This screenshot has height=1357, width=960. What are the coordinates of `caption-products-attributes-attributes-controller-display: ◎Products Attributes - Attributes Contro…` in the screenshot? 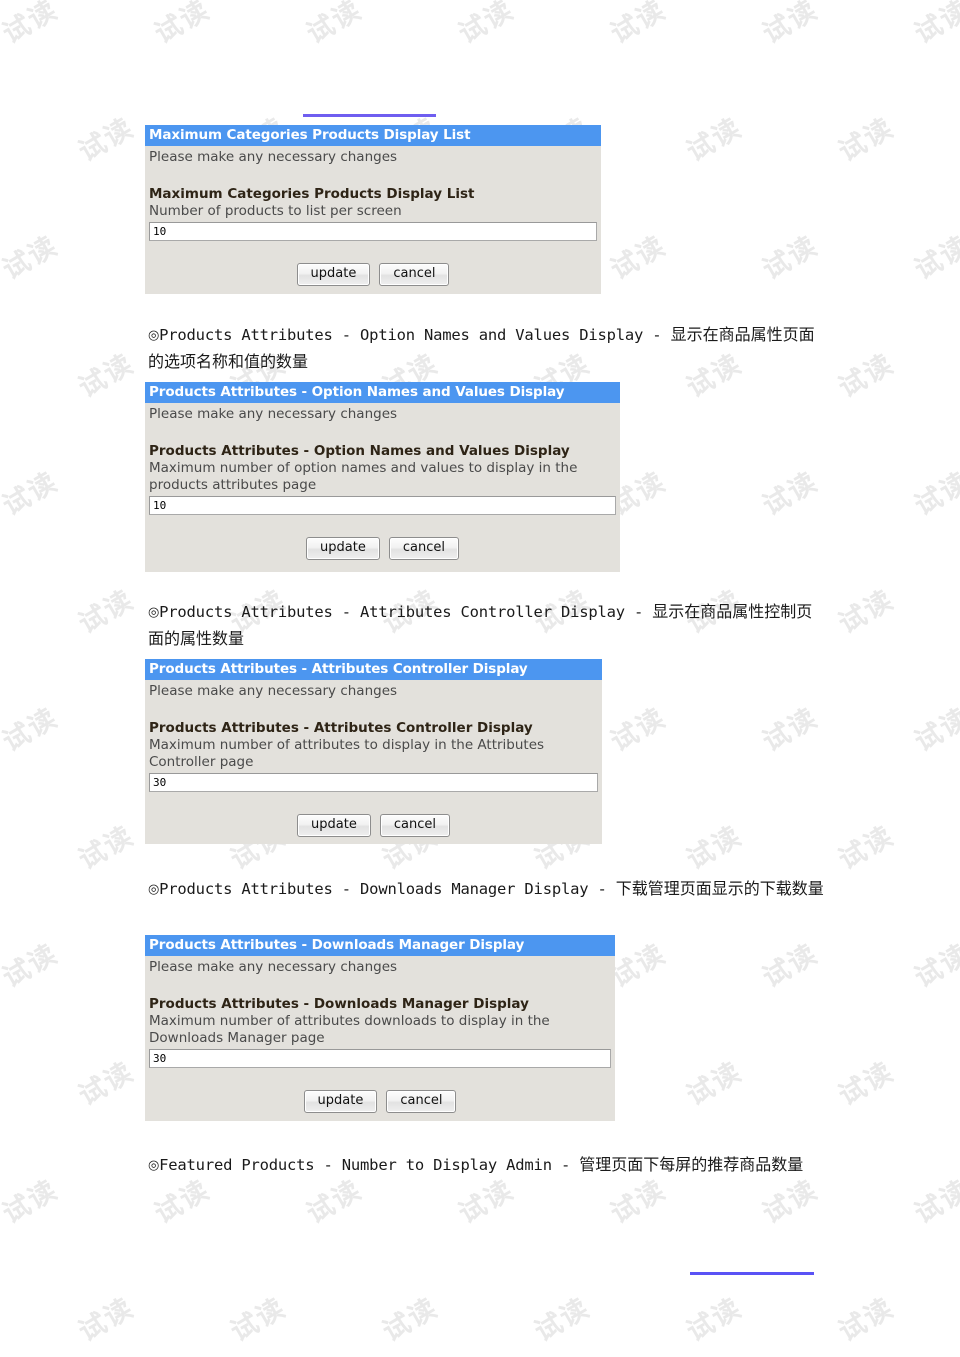 It's located at (486, 625).